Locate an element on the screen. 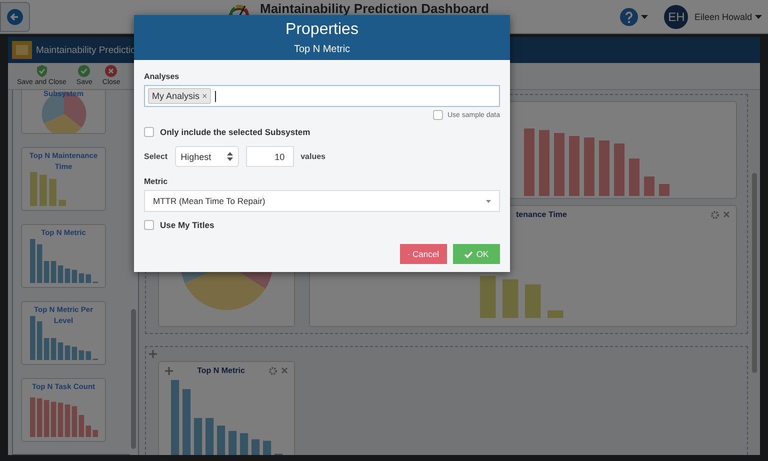  widget-title: Top N Metric is located at coordinates (221, 370).